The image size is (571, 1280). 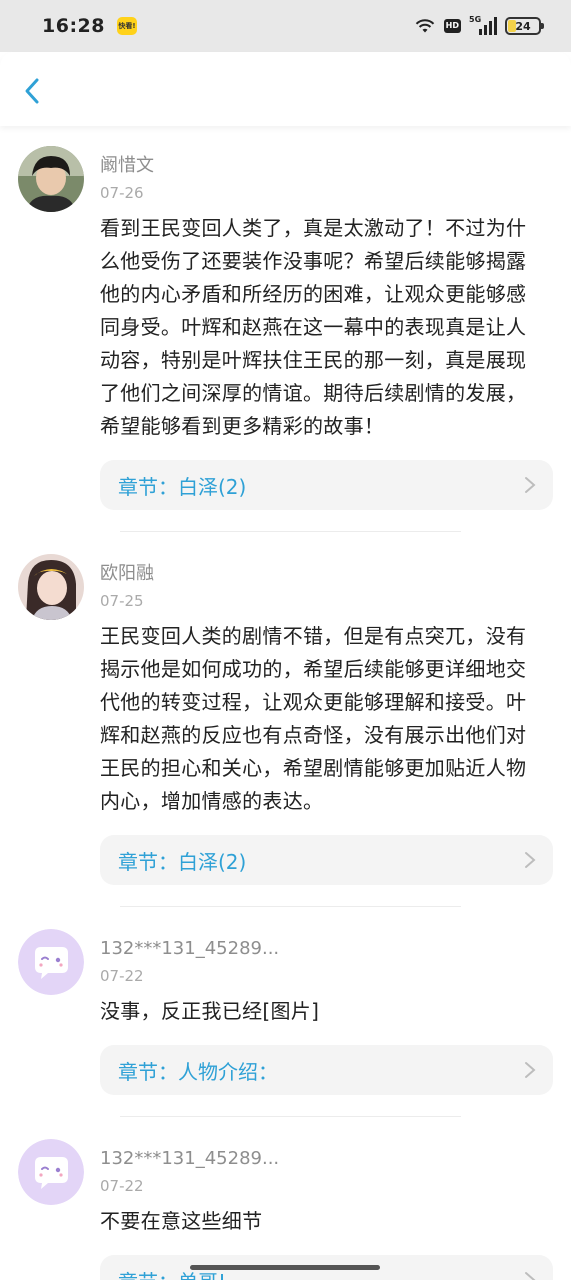 I want to click on hd-badge: HD, so click(x=452, y=26).